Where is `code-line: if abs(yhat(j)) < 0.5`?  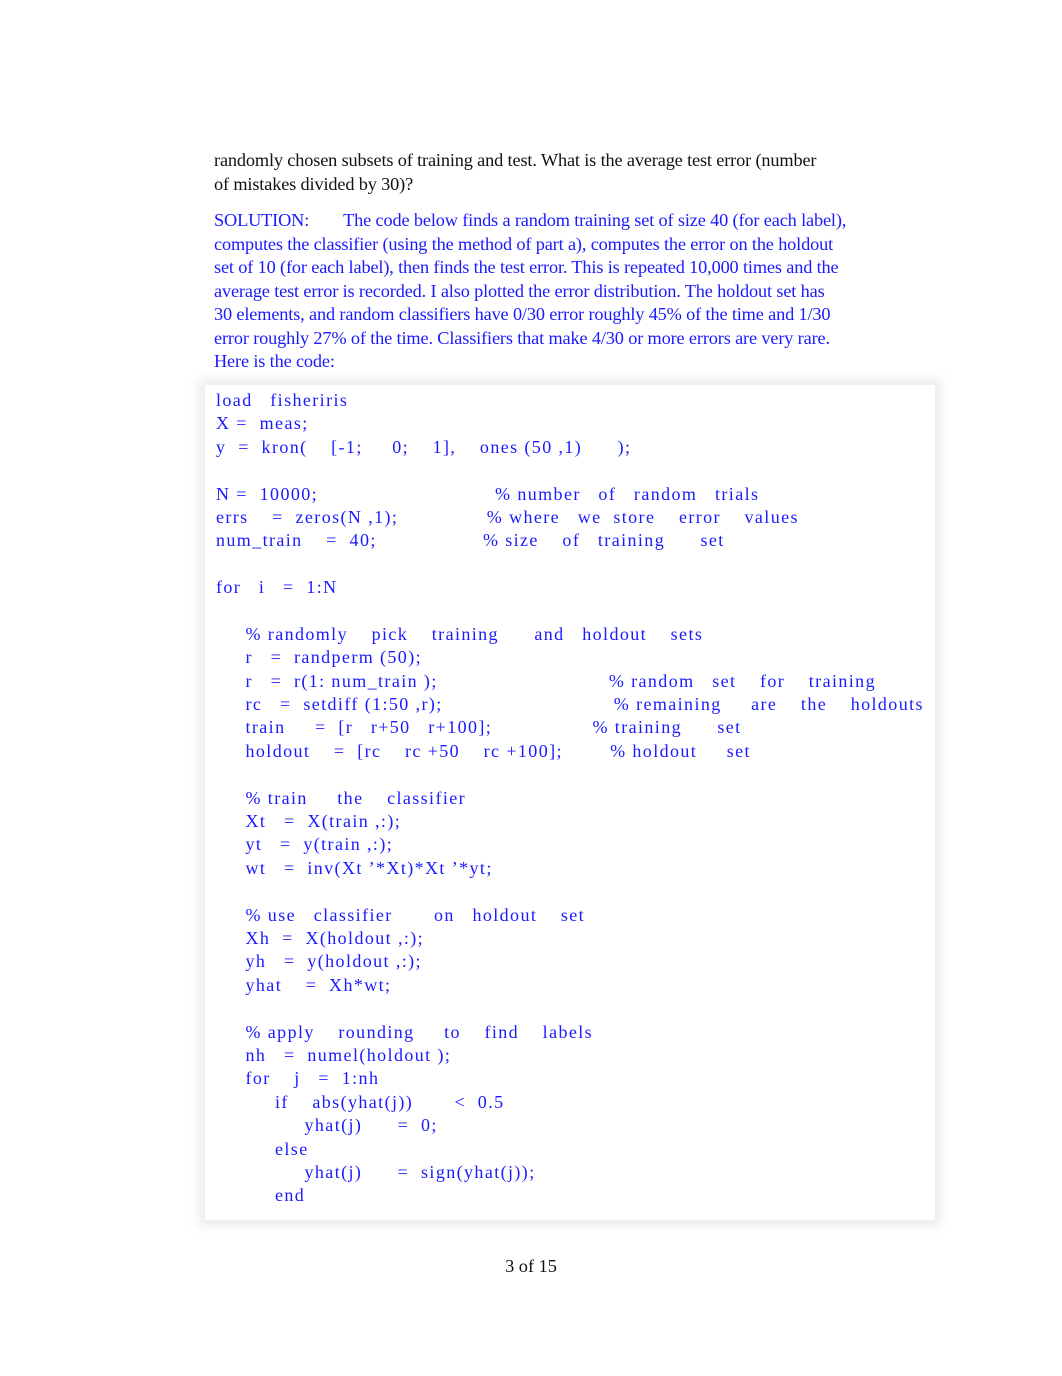
code-line: if abs(yhat(j)) < 0.5 is located at coordinates (360, 1101).